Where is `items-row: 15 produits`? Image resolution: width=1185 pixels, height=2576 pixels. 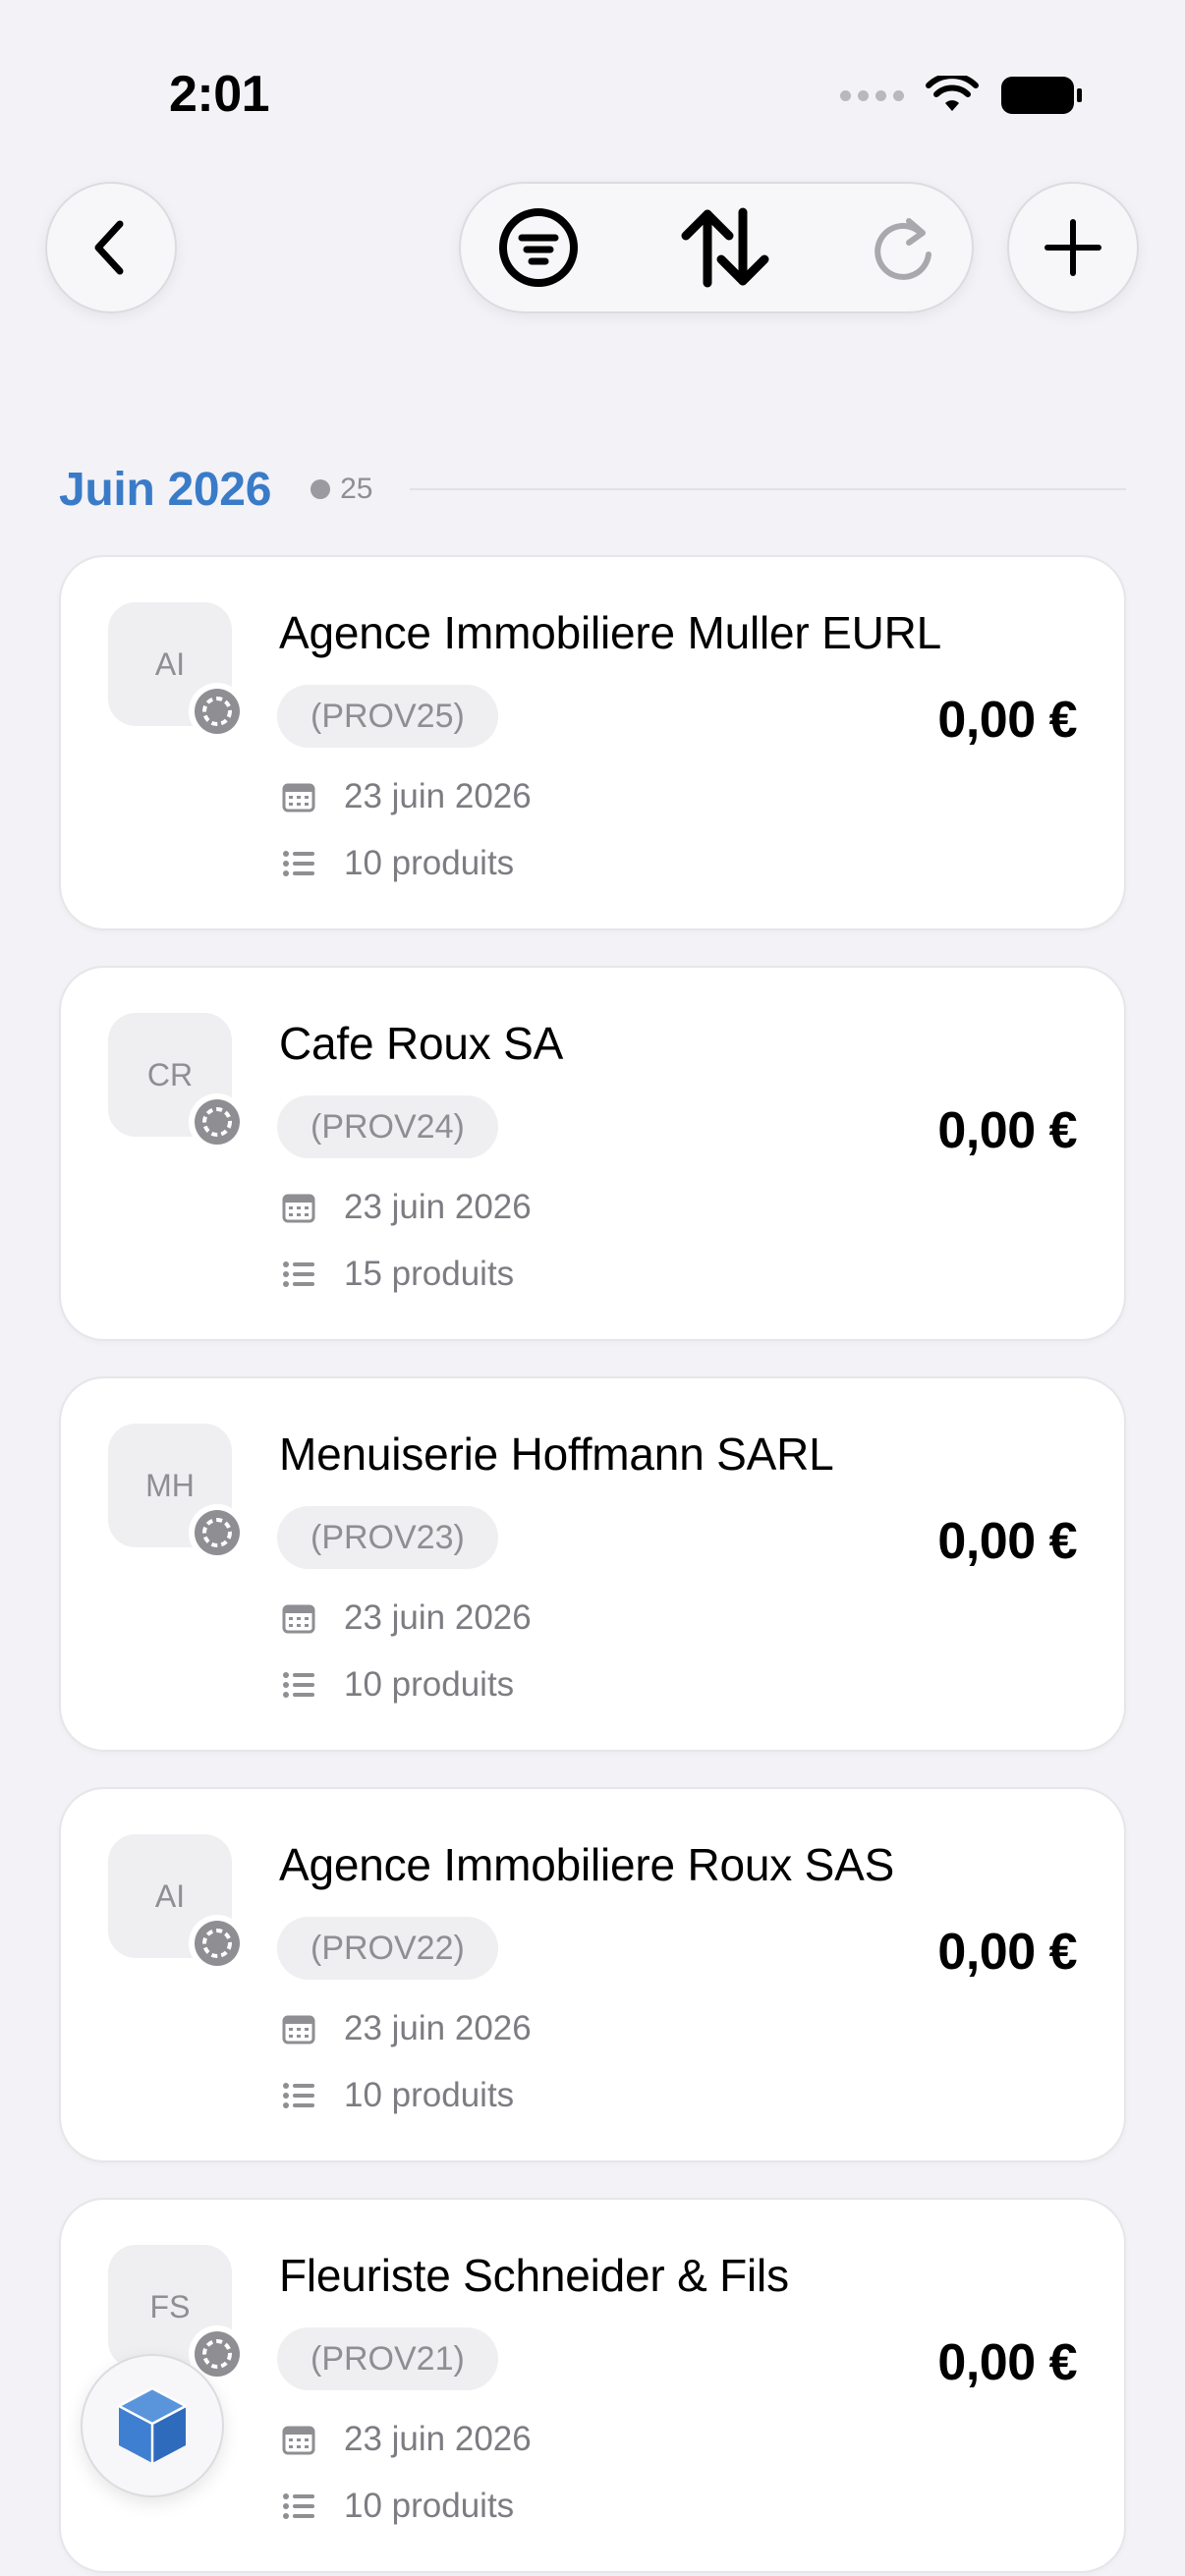 items-row: 15 produits is located at coordinates (397, 1274).